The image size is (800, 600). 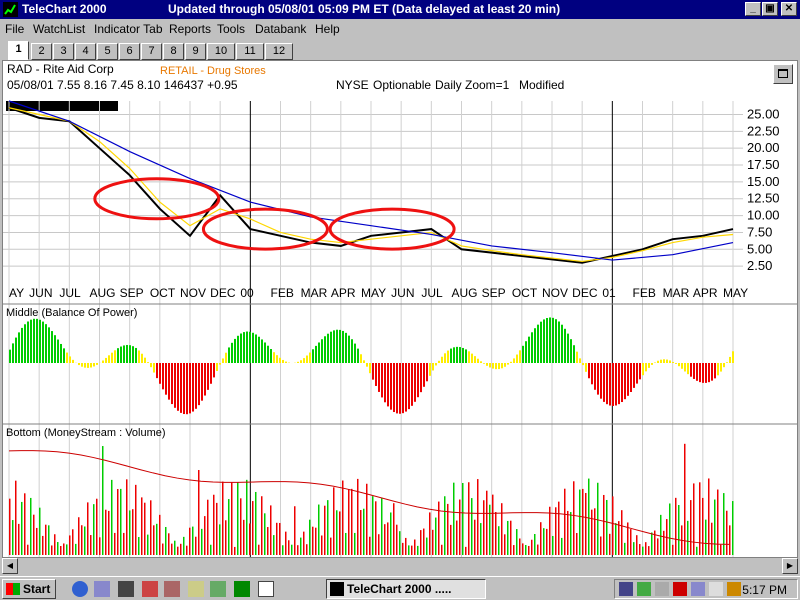 I want to click on tray-ati-icon, so click(x=680, y=589).